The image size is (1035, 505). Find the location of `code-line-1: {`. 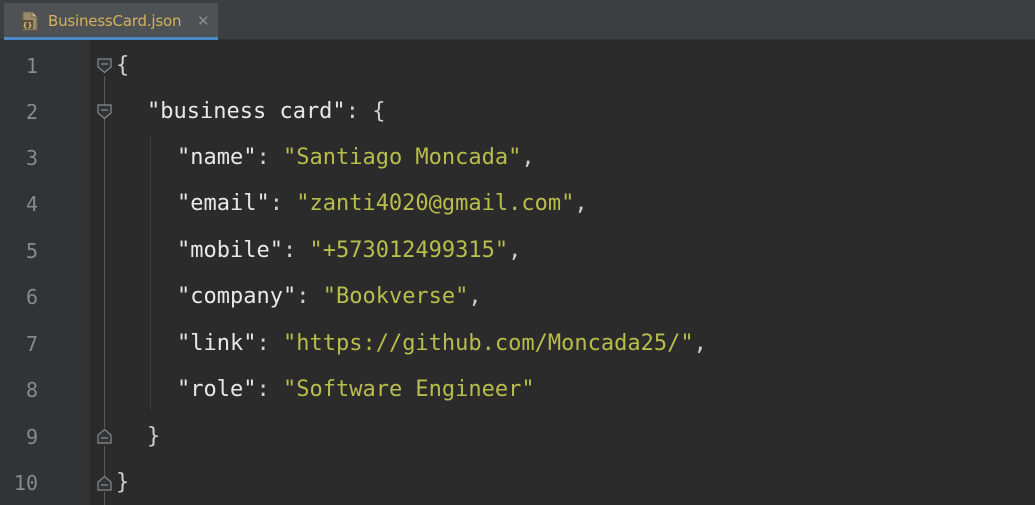

code-line-1: { is located at coordinates (122, 66).